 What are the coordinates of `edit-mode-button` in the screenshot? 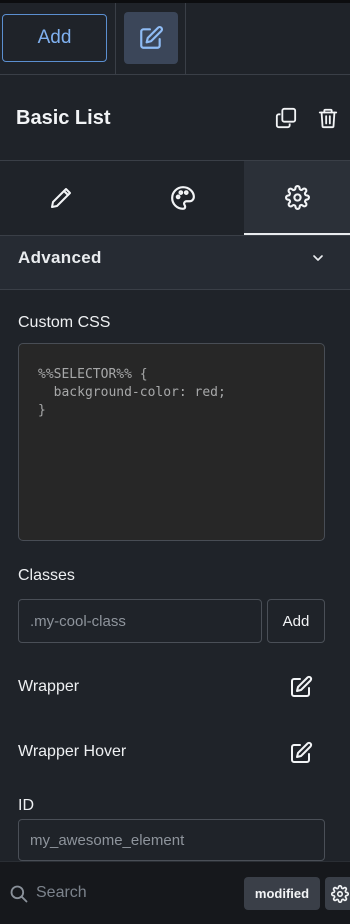 It's located at (151, 38).